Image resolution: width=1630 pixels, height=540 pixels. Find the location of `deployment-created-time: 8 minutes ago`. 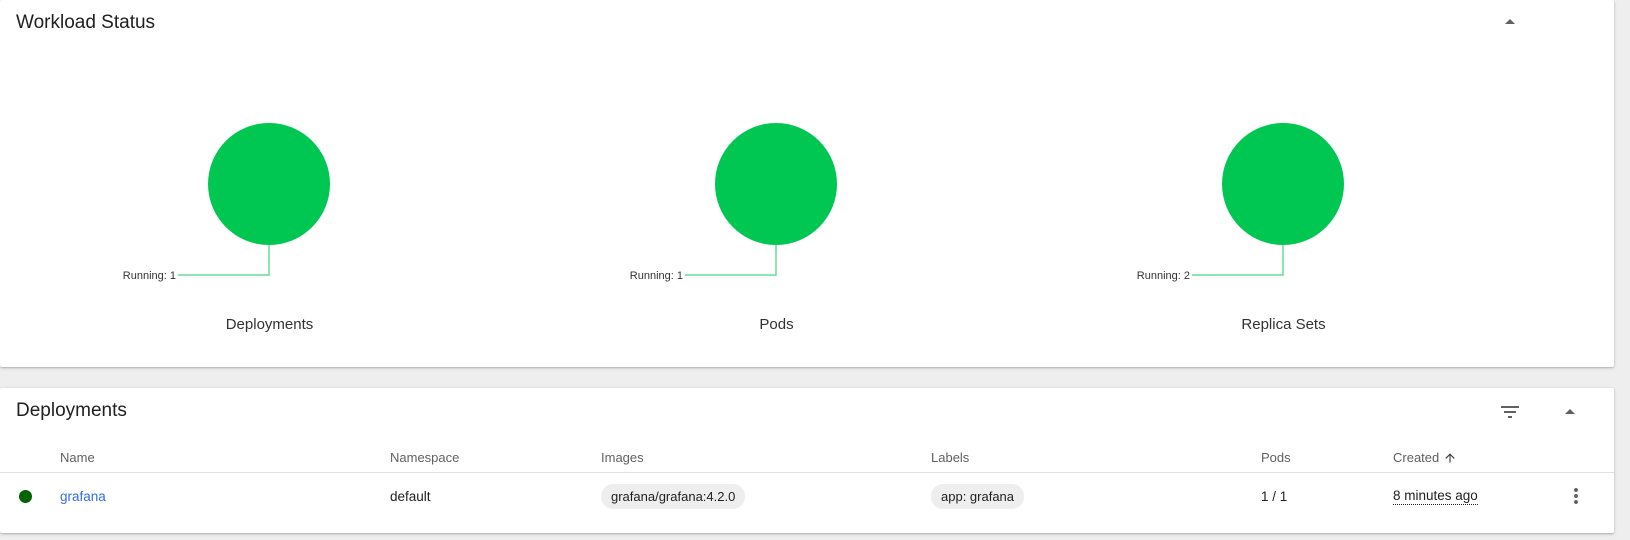

deployment-created-time: 8 minutes ago is located at coordinates (1435, 496).